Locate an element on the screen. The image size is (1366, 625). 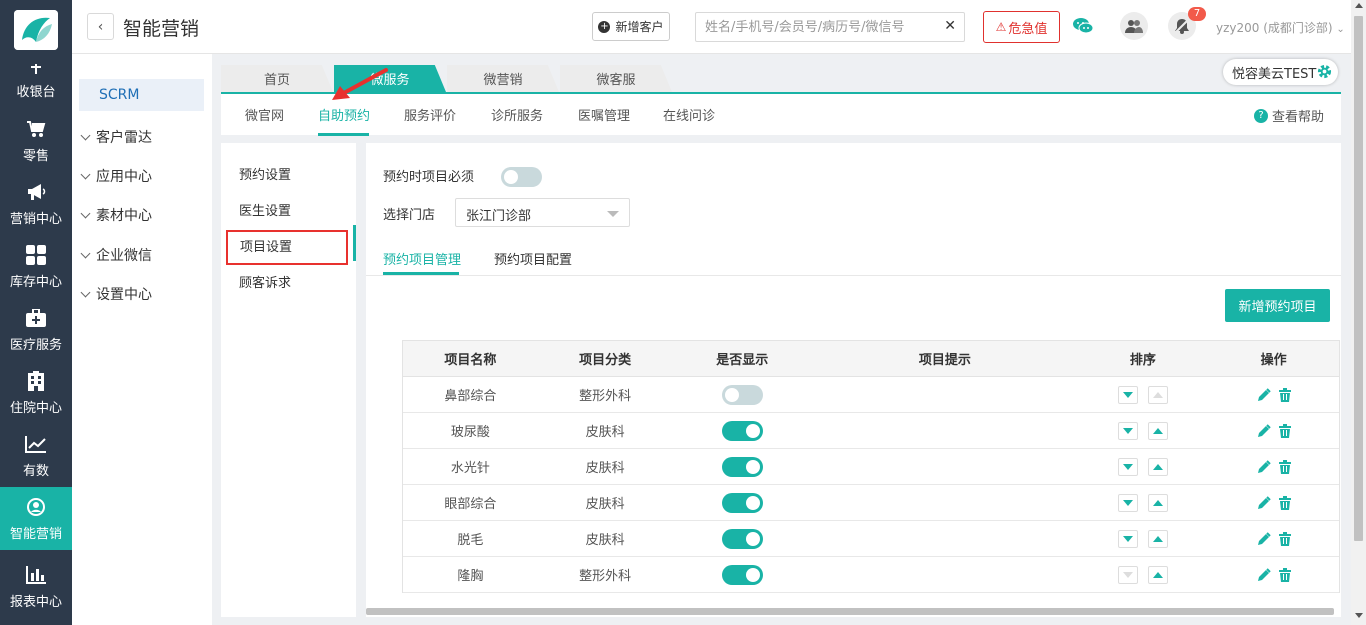
arrow-down-icon is located at coordinates (1127, 574).